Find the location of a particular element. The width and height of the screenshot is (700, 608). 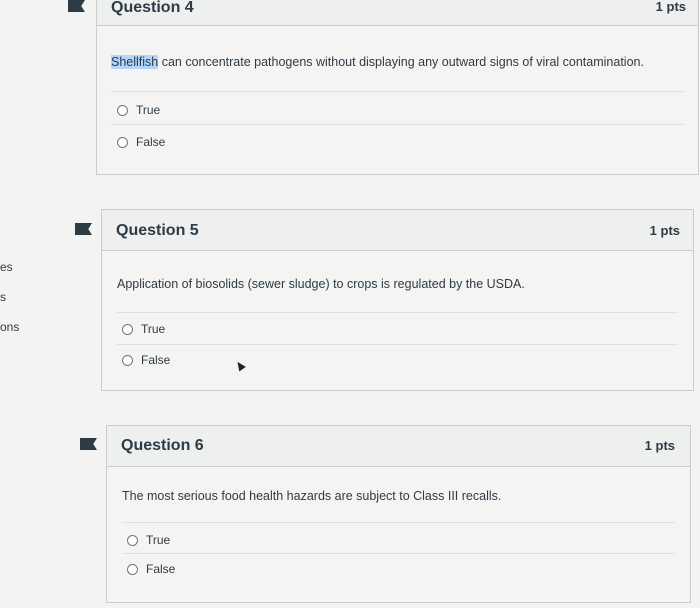

question-6-header: Question 6 1 pts is located at coordinates (398, 446).